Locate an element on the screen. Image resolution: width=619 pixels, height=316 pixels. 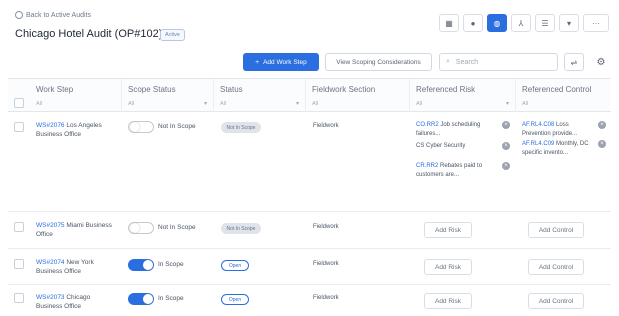
work-step-cell: WS#2074 New York Business Office is located at coordinates (77, 267).